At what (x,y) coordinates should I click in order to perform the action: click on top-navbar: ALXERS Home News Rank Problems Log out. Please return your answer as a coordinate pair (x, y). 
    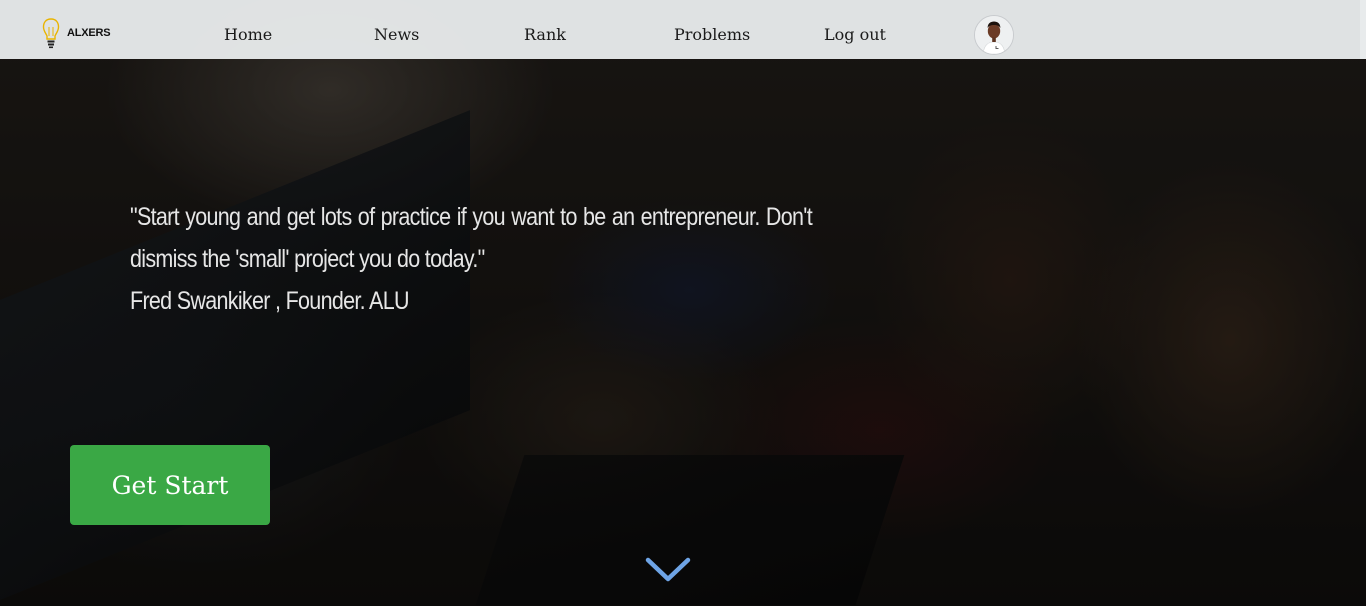
    Looking at the image, I should click on (683, 29).